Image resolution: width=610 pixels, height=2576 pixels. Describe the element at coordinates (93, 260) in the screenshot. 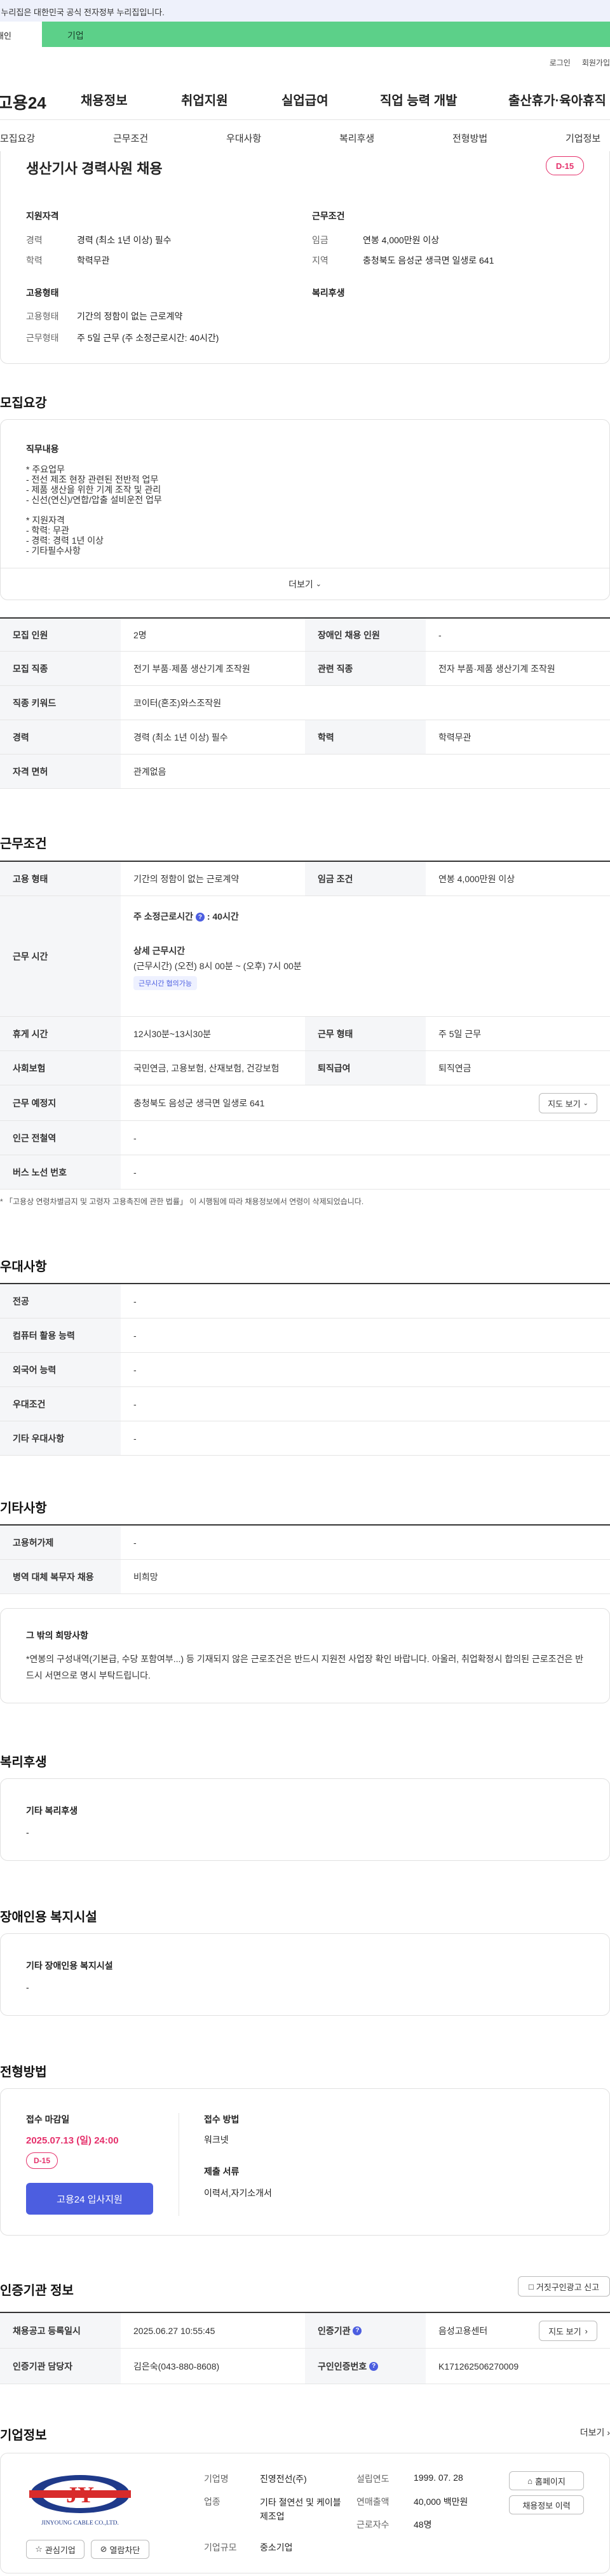

I see `edu-value: 학력무관` at that location.